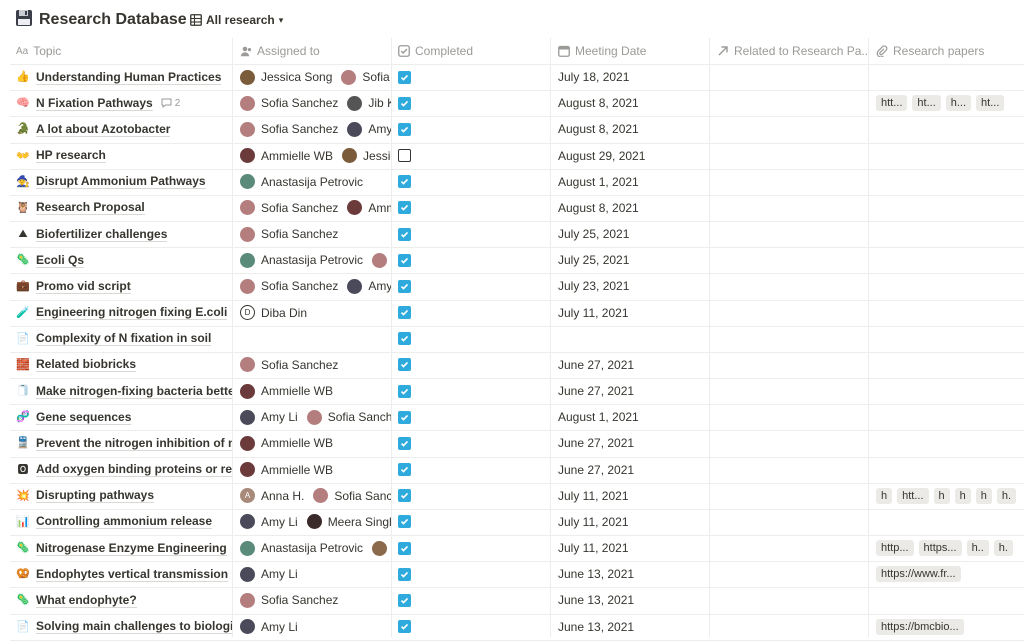 This screenshot has width=1024, height=641. Describe the element at coordinates (103, 129) in the screenshot. I see `topic-title: A lot about Azotobacter` at that location.